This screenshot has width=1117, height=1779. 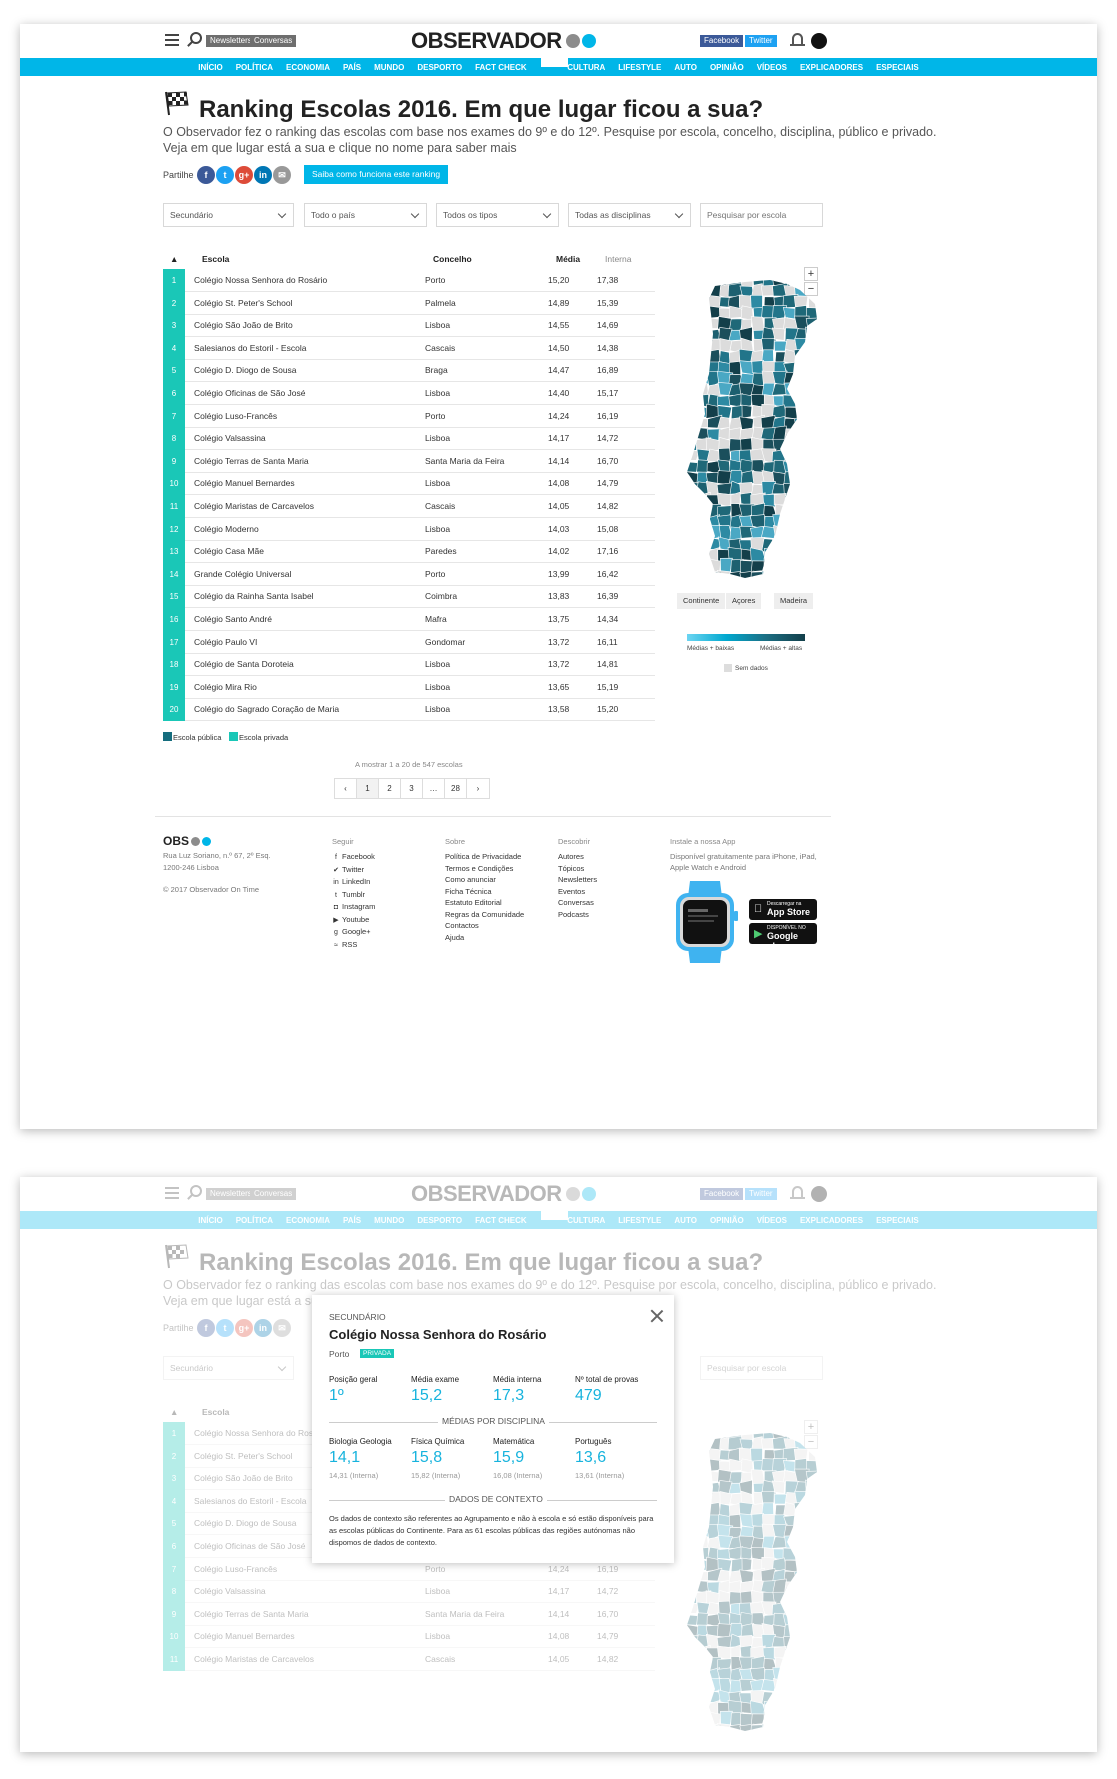 What do you see at coordinates (174, 259) in the screenshot?
I see `sort-rank-header: ▲` at bounding box center [174, 259].